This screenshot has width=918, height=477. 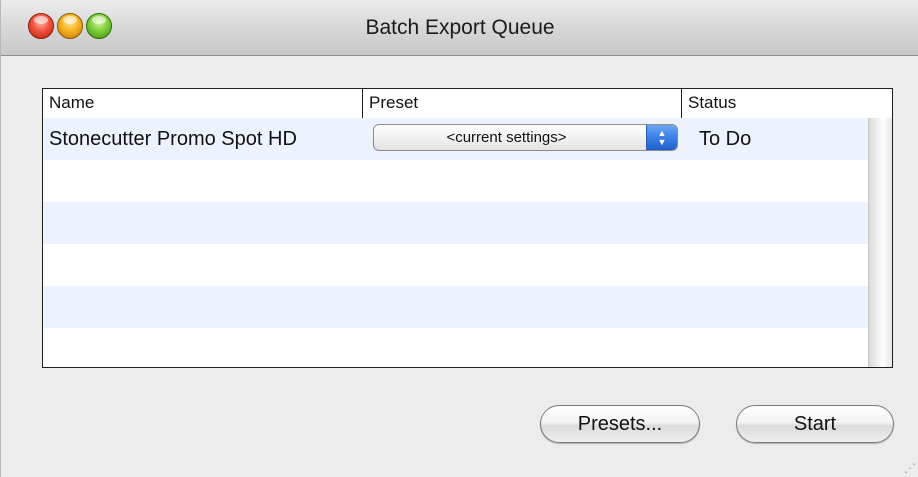 What do you see at coordinates (787, 103) in the screenshot?
I see `column-header-status: Status` at bounding box center [787, 103].